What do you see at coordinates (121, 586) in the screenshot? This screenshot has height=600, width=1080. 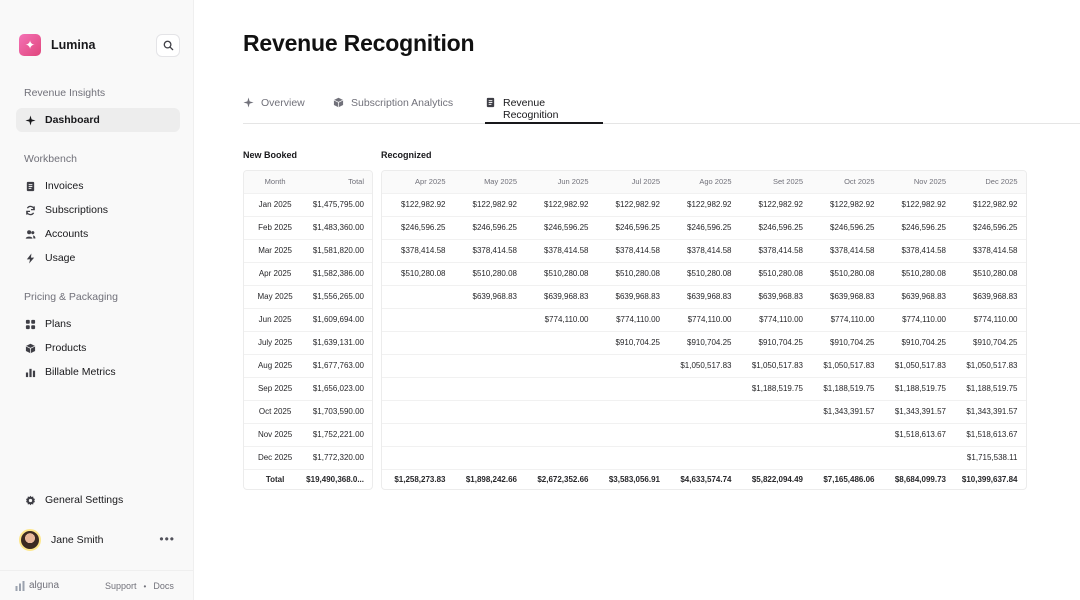 I see `support-link: Support` at bounding box center [121, 586].